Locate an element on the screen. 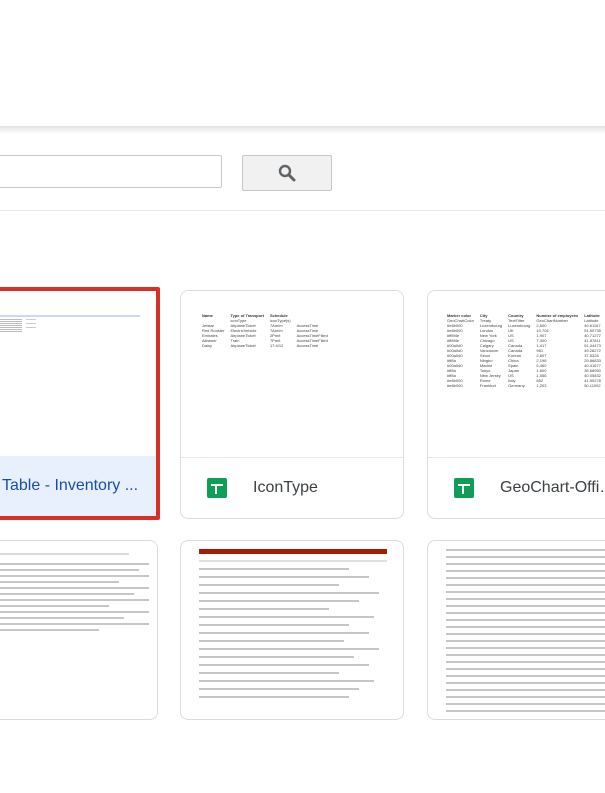 Image resolution: width=605 pixels, height=793 pixels. preview-cell: 1,203 is located at coordinates (541, 385).